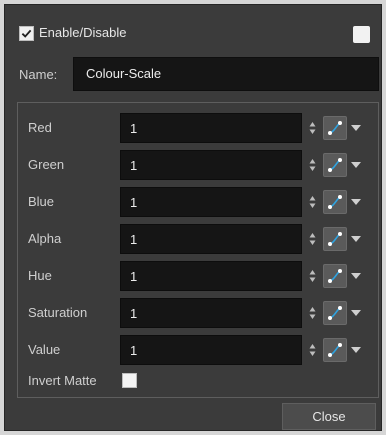  Describe the element at coordinates (226, 74) in the screenshot. I see `name-field: Colour-Scale` at that location.